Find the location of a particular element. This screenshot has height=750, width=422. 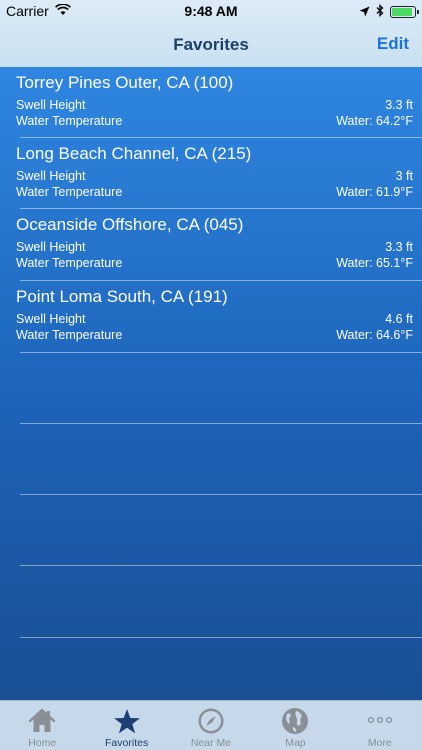

station-name: Torrey Pines Outer, CA (100) is located at coordinates (125, 82).